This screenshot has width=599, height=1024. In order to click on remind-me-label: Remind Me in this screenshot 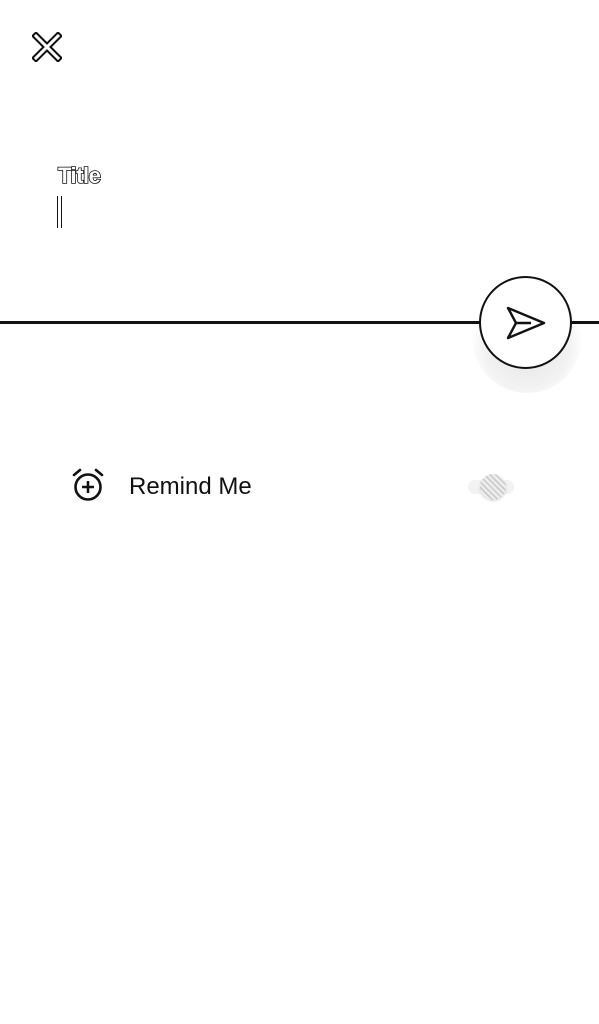, I will do `click(190, 486)`.